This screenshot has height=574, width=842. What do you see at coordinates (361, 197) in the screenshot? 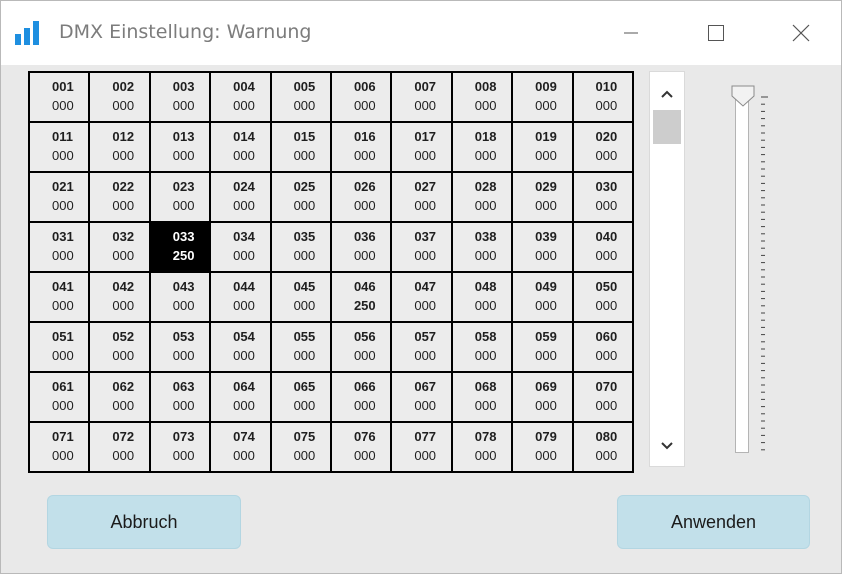
I see `channel-cell: 026 000` at bounding box center [361, 197].